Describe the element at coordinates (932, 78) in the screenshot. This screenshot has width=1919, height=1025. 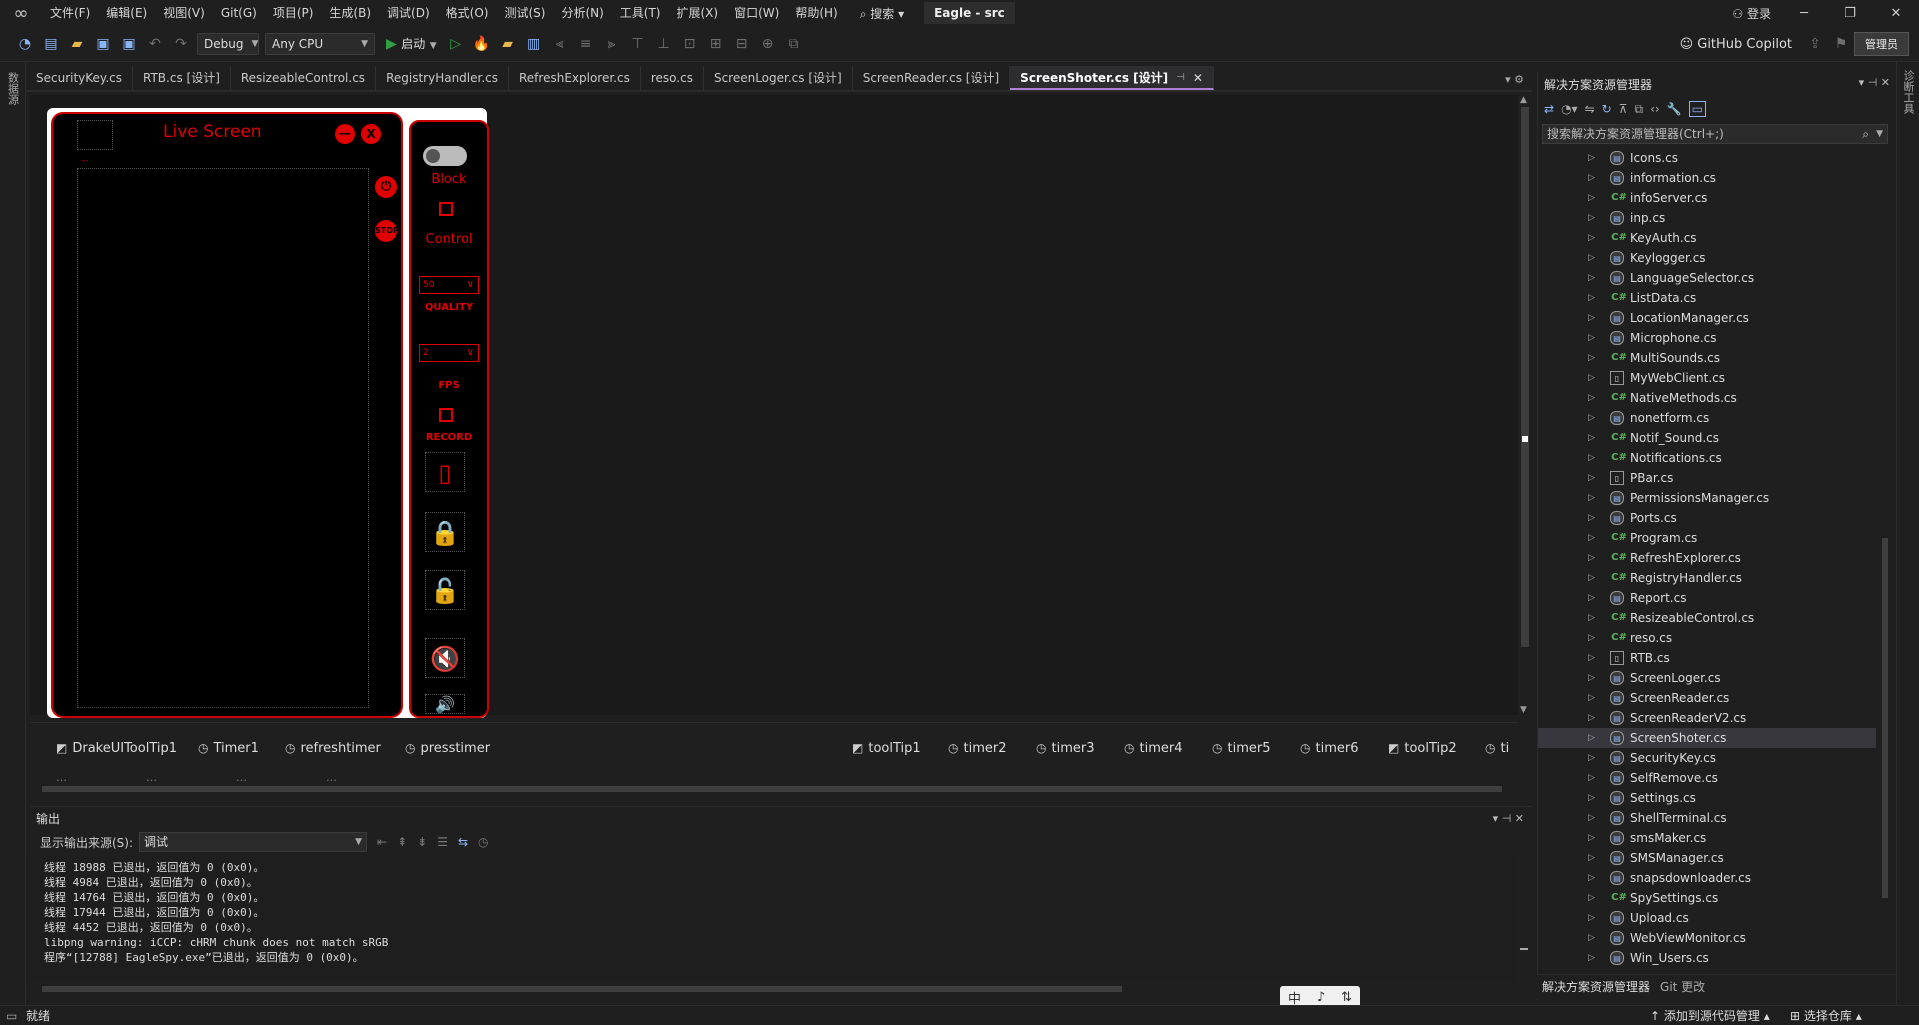
I see `tab-screenreader-design: ScreenReader.cs [设计]` at that location.